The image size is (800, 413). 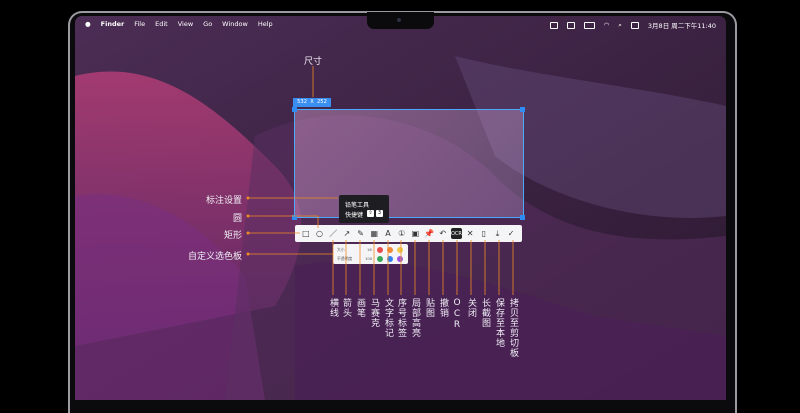 I want to click on tool-label-arrow: 箭头, so click(x=346, y=308).